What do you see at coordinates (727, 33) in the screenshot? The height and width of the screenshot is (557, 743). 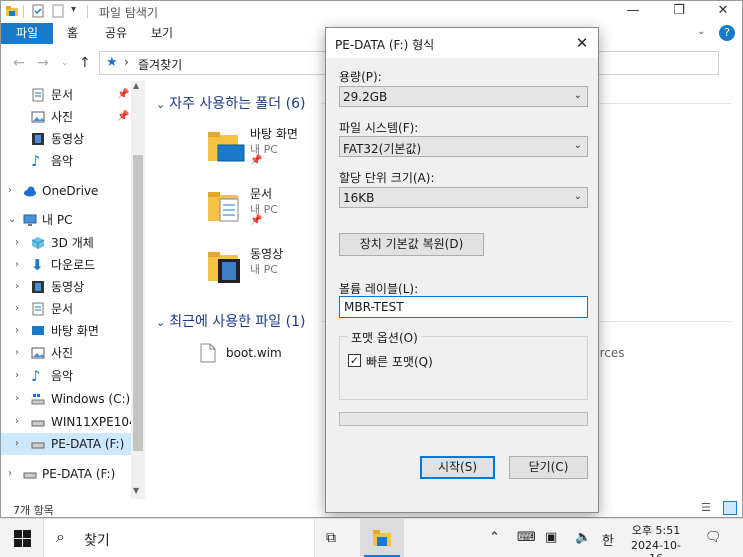 I see `help-icon: ?` at bounding box center [727, 33].